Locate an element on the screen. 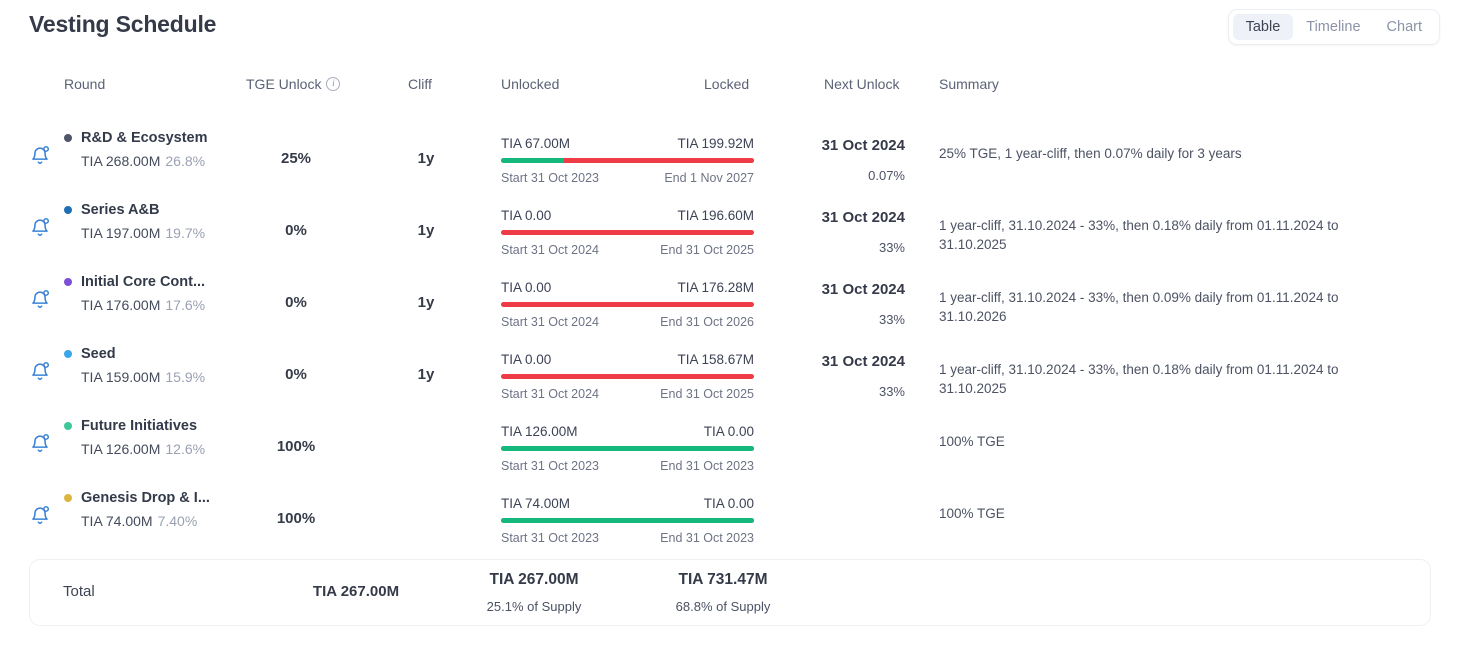 The image size is (1460, 647). round-cell: Genesis Drop & I... TIA 74.00M 7.40% is located at coordinates (151, 509).